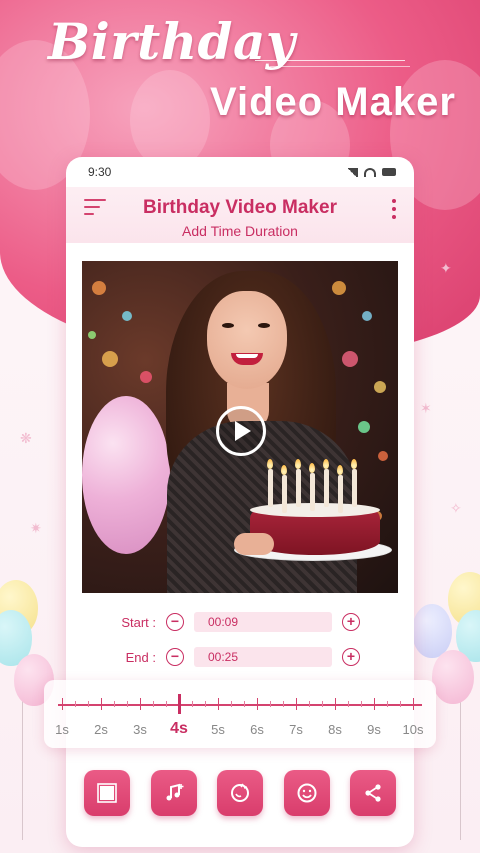  What do you see at coordinates (240, 231) in the screenshot?
I see `screen-subtitle: Add Time Duration` at bounding box center [240, 231].